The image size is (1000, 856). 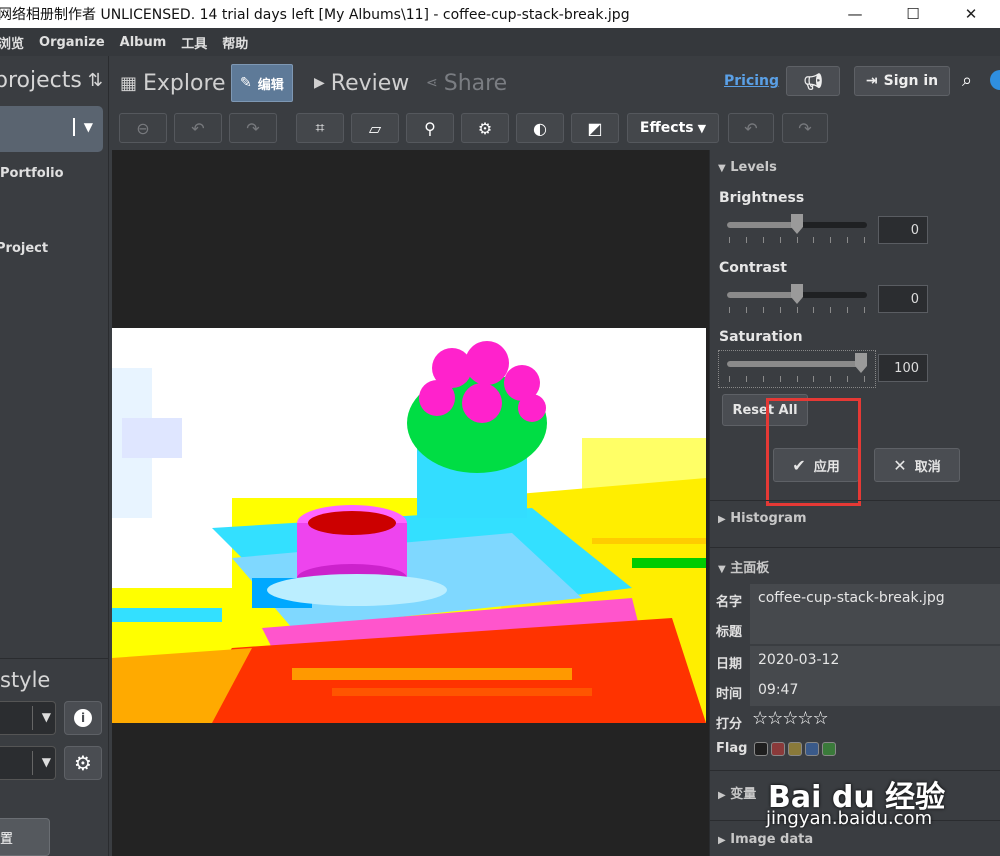 I want to click on announce-button: 📢︎, so click(x=813, y=81).